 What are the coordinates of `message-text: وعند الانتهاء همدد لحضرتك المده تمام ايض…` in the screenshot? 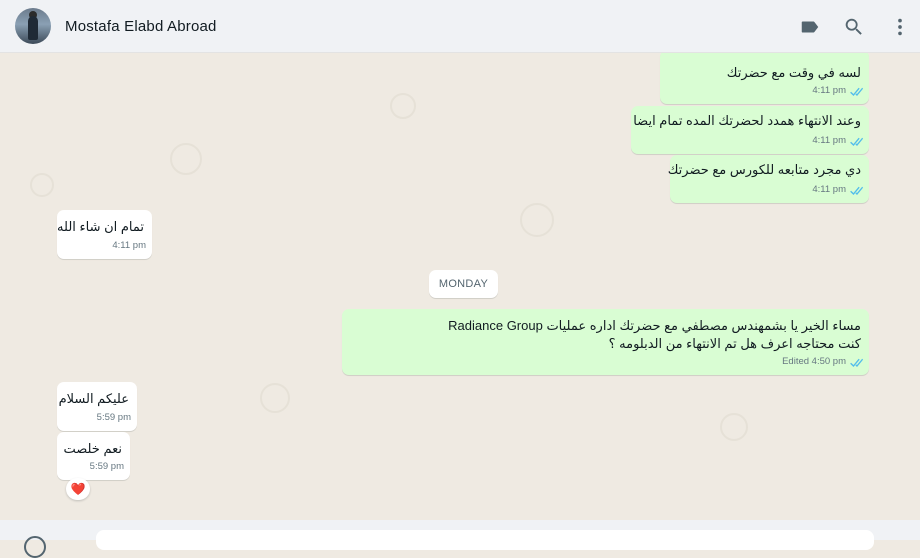 It's located at (747, 120).